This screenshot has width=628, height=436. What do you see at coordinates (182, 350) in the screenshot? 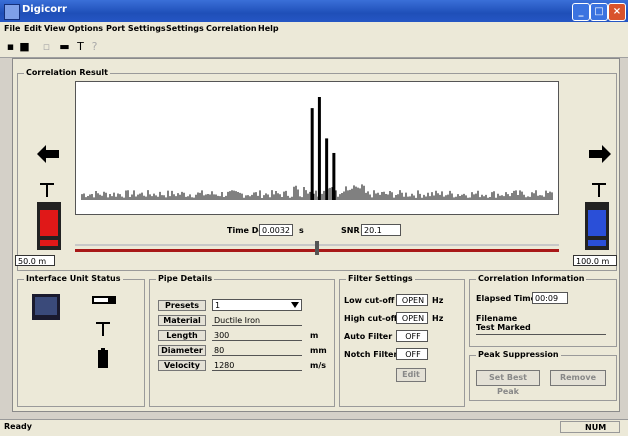
I see `diameter-button: Diameter` at bounding box center [182, 350].